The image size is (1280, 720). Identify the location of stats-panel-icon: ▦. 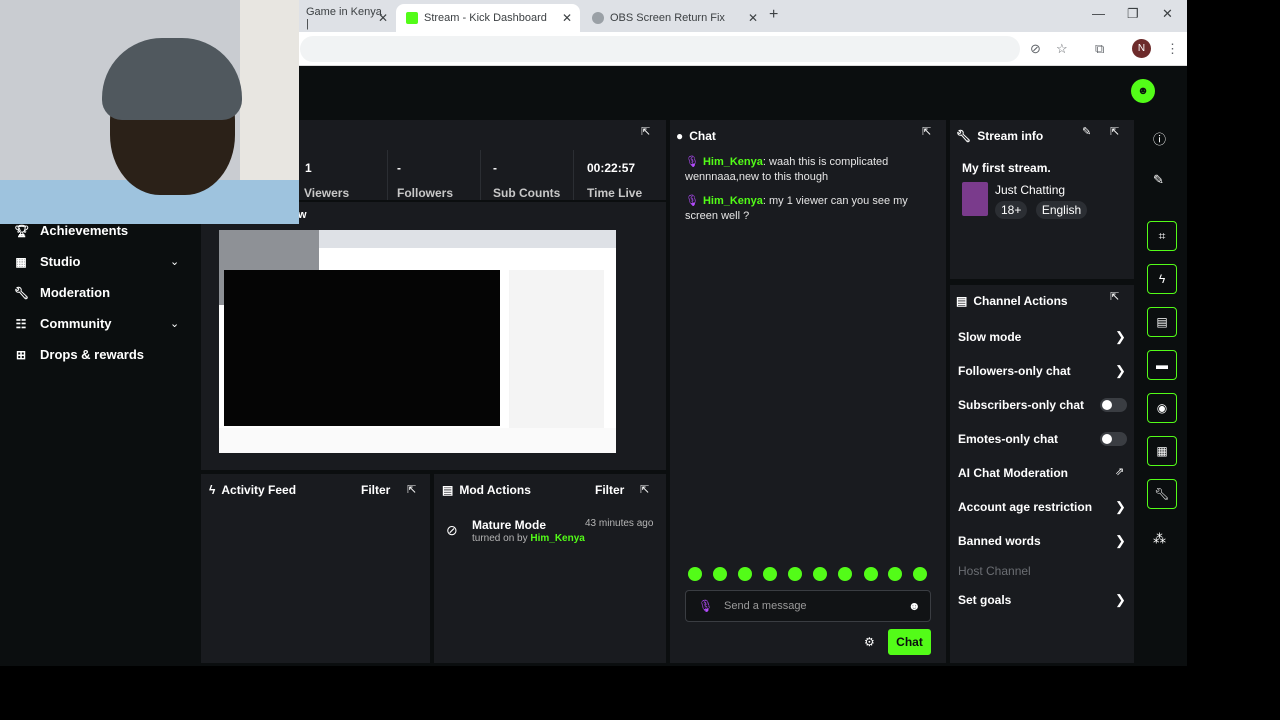
(1162, 451).